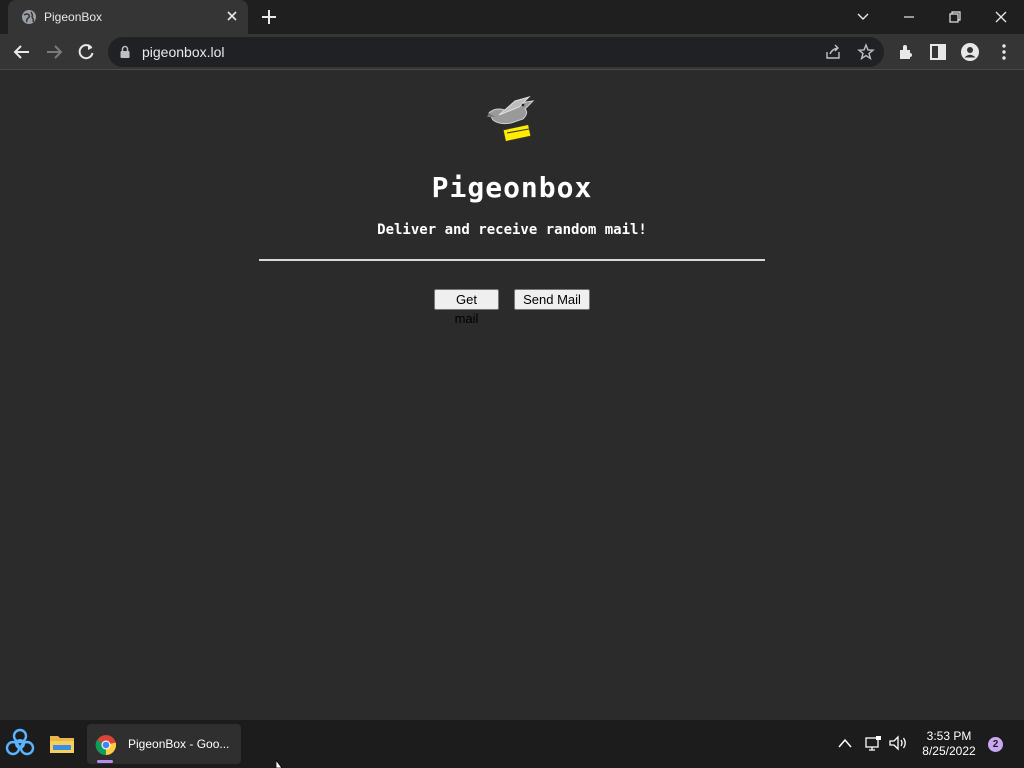 The image size is (1024, 768). What do you see at coordinates (279, 764) in the screenshot?
I see `mouse-cursor-icon` at bounding box center [279, 764].